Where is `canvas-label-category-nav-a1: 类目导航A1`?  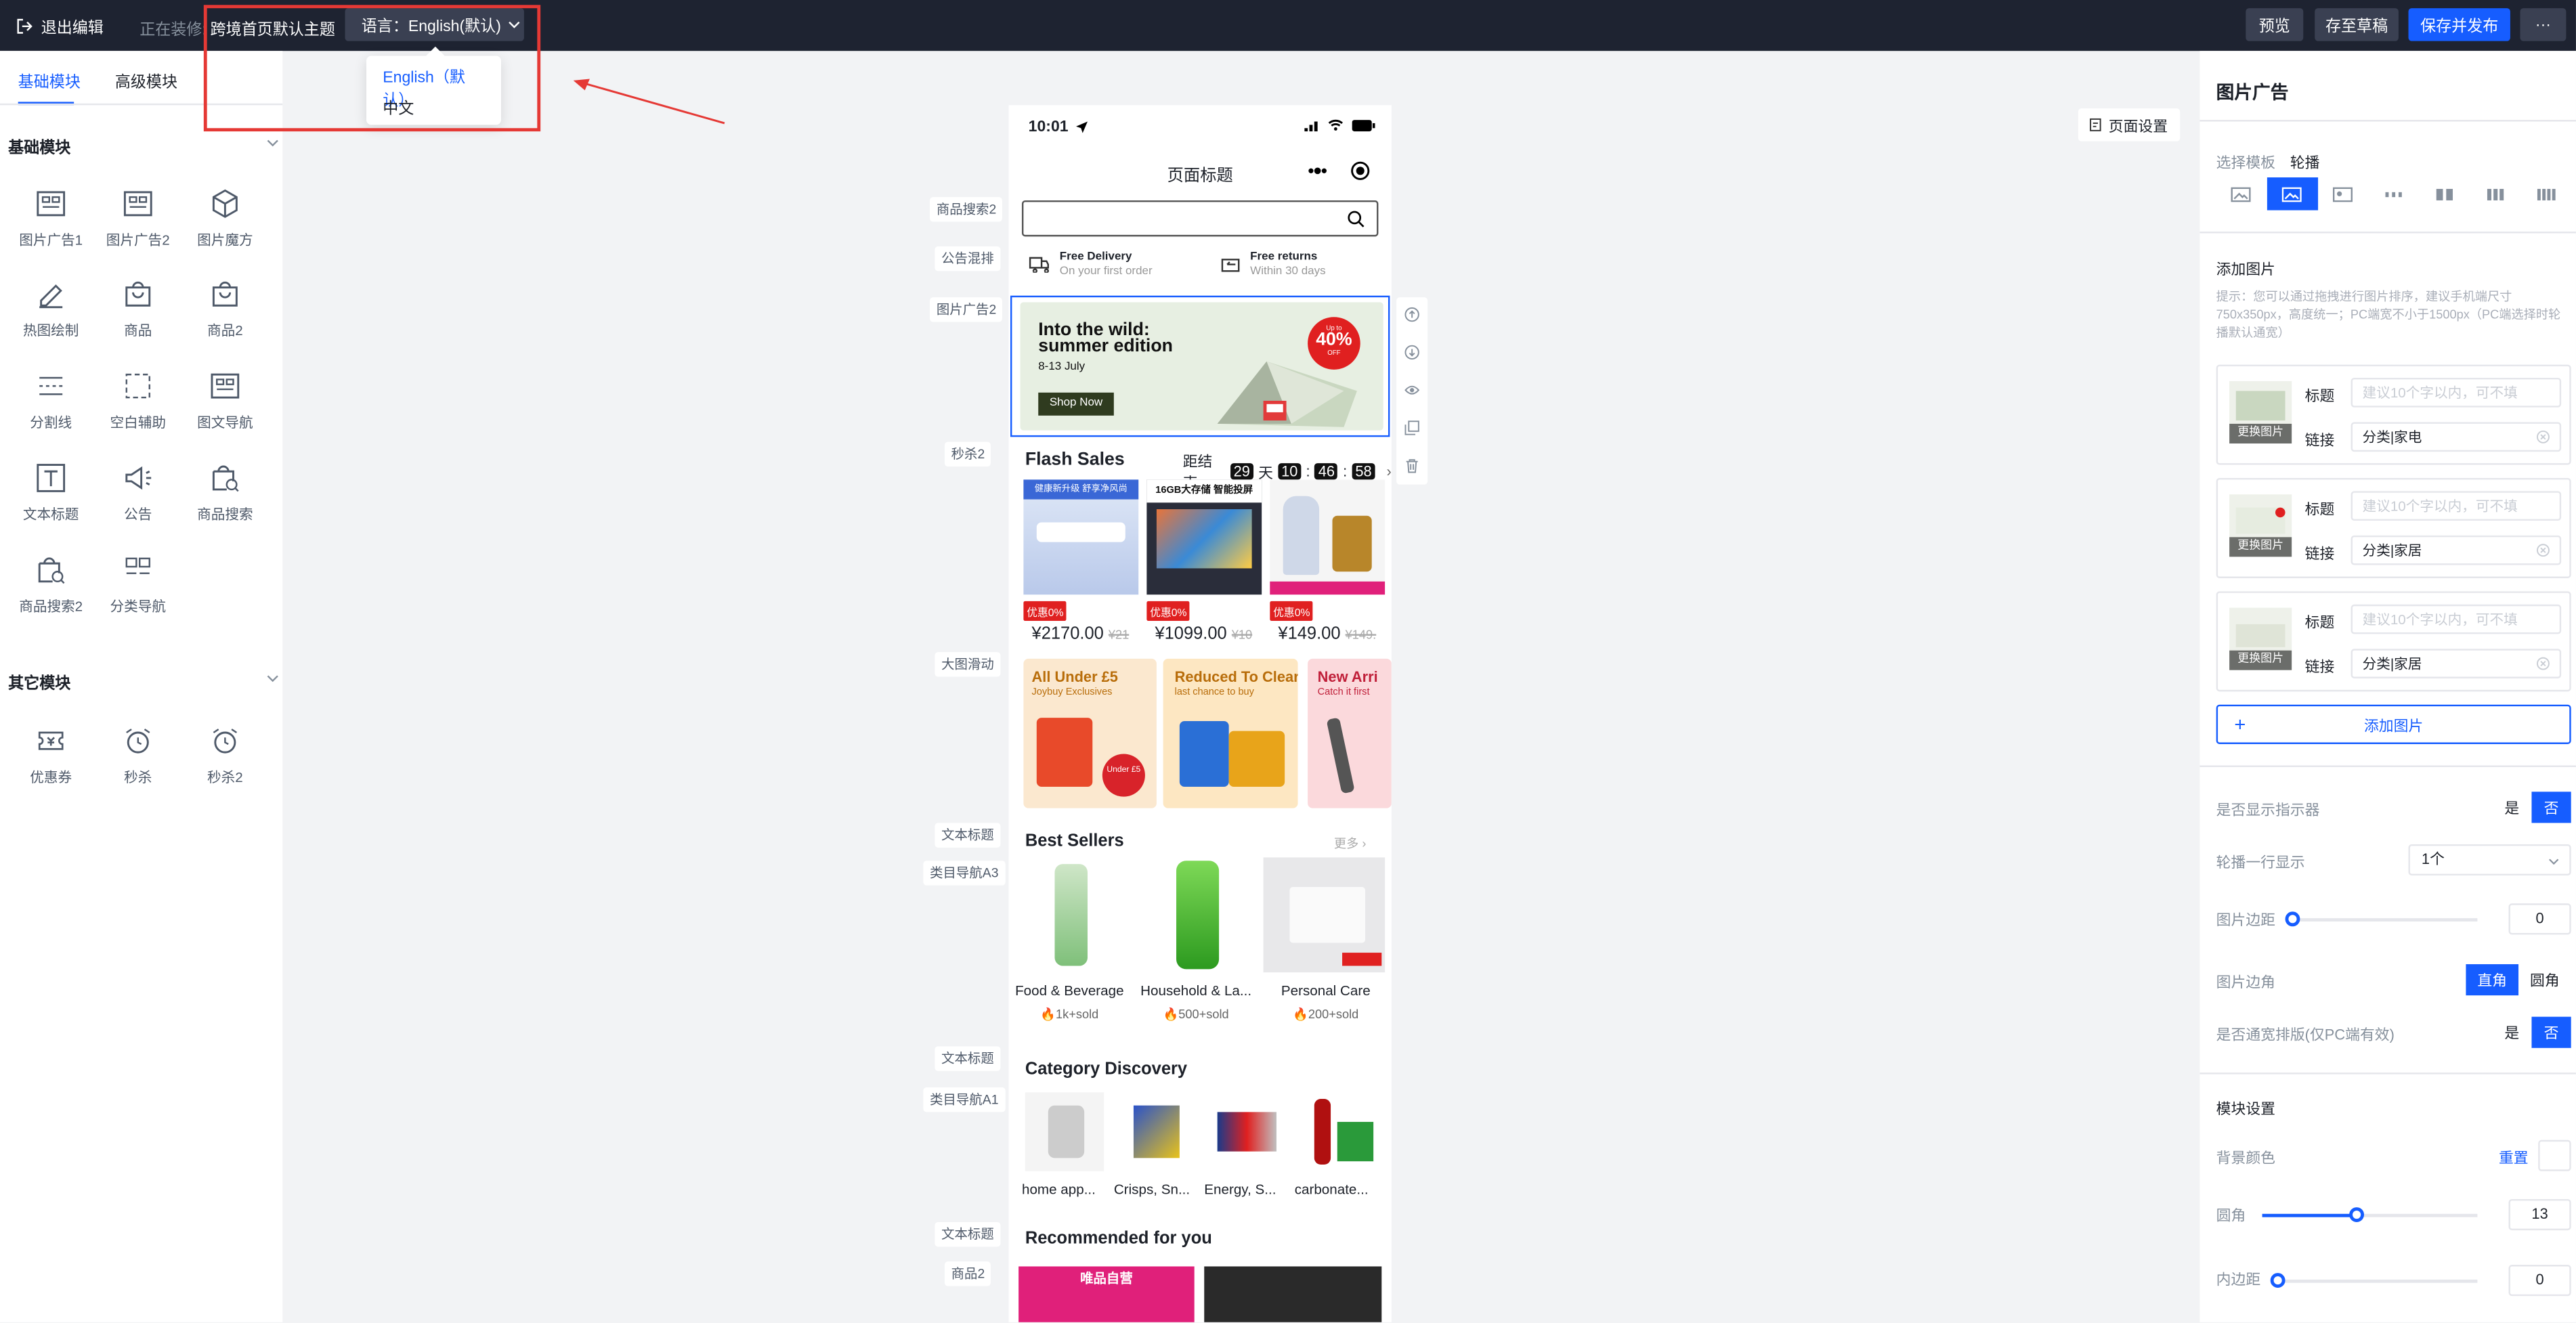 canvas-label-category-nav-a1: 类目导航A1 is located at coordinates (964, 1099).